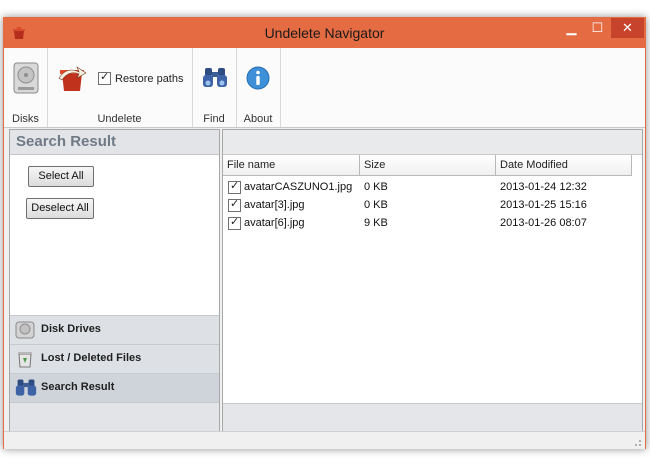 The image size is (650, 473). I want to click on nav-item-label: Lost / Deleted Files, so click(91, 358).